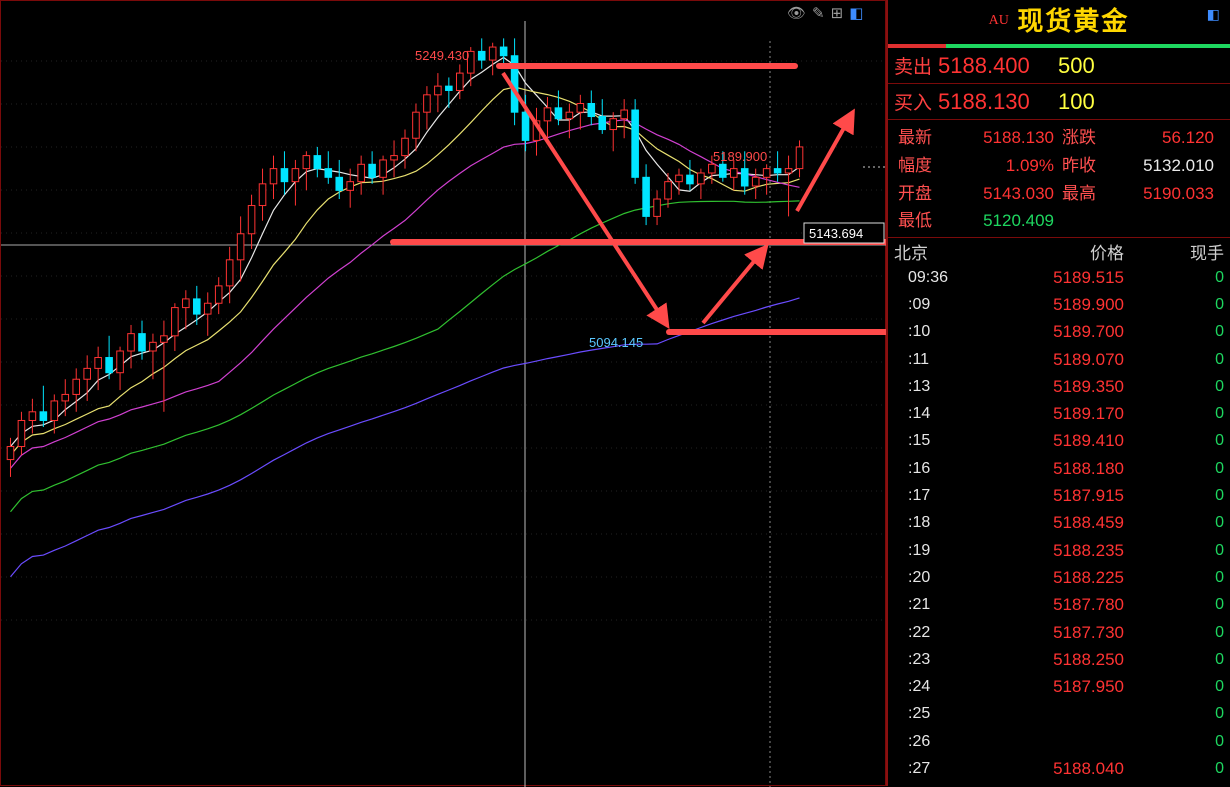  I want to click on tick-price: 5188.459, so click(1088, 523).